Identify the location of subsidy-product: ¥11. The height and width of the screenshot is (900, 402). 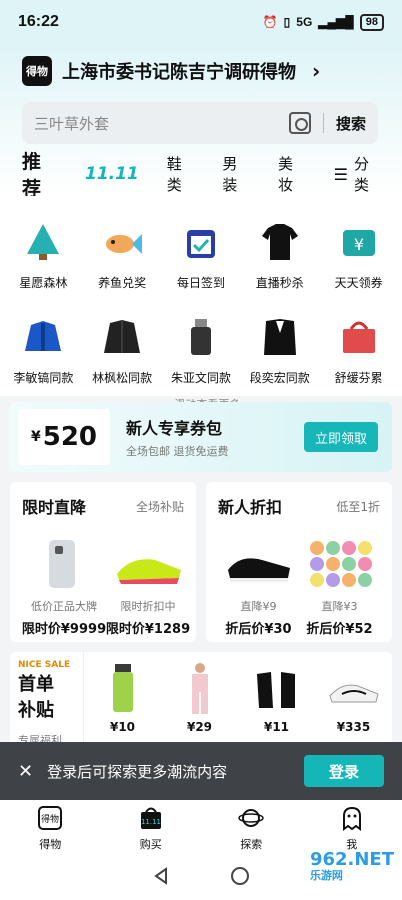
(277, 693).